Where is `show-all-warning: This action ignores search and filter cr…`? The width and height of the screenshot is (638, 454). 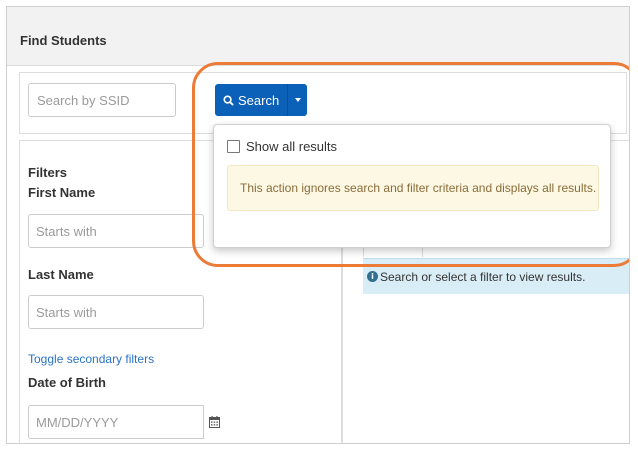 show-all-warning: This action ignores search and filter cr… is located at coordinates (413, 188).